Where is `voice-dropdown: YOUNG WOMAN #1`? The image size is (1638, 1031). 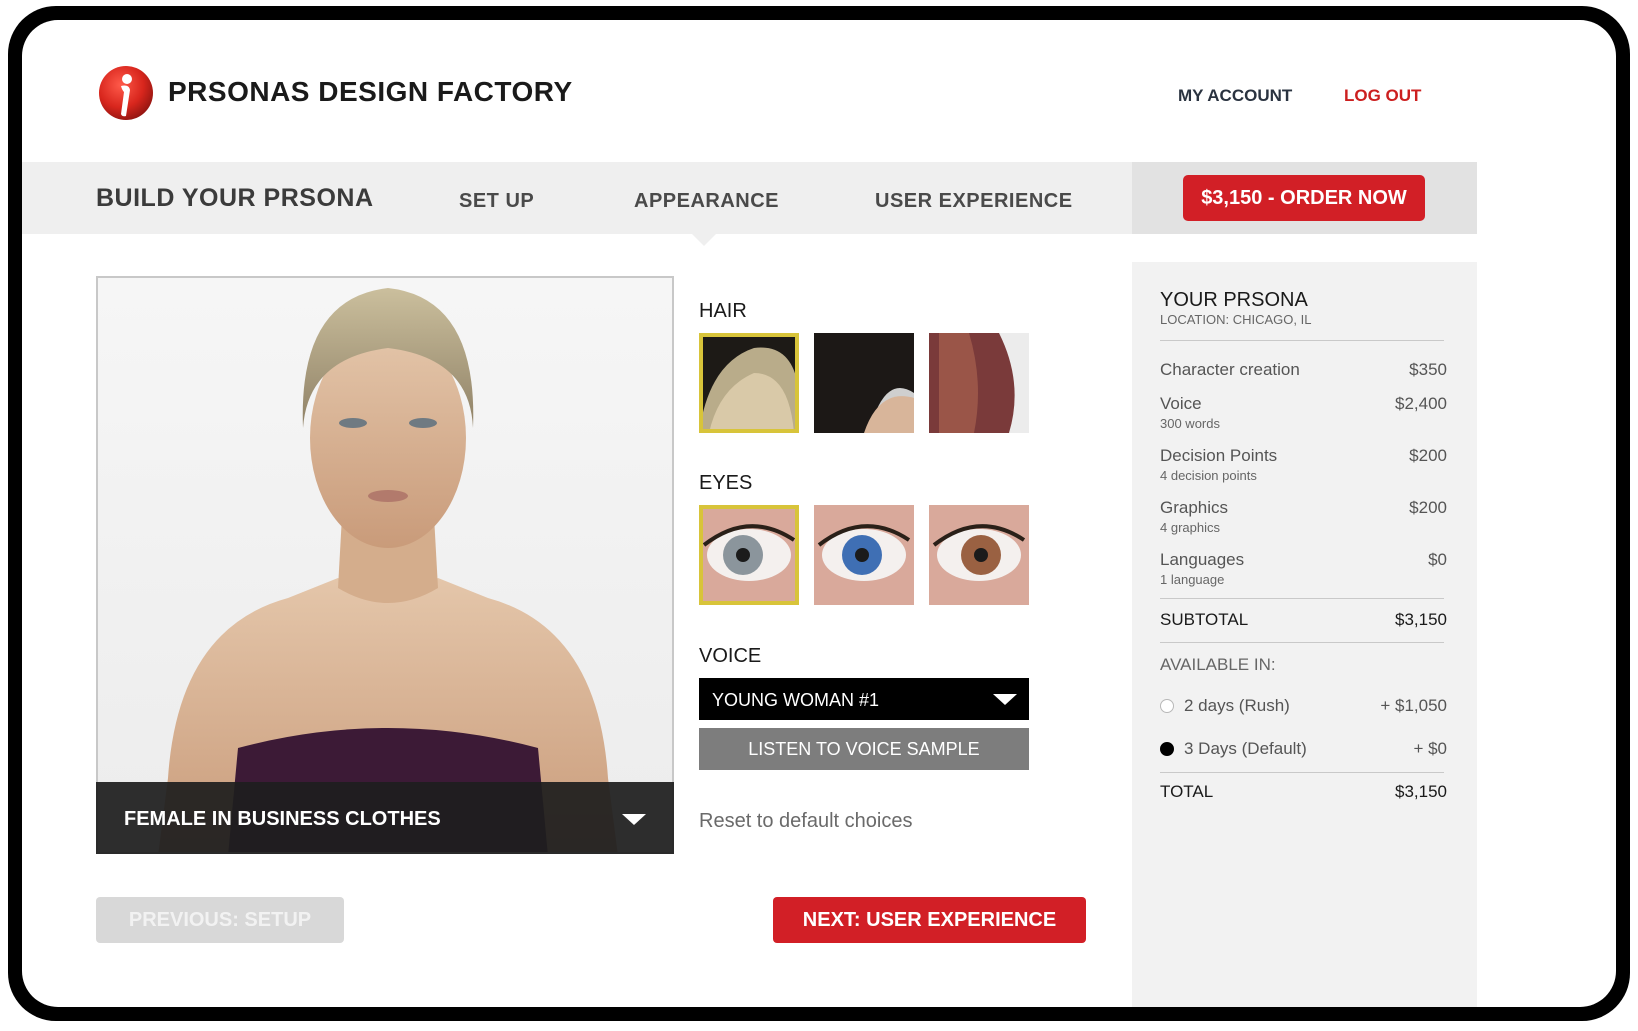 voice-dropdown: YOUNG WOMAN #1 is located at coordinates (864, 699).